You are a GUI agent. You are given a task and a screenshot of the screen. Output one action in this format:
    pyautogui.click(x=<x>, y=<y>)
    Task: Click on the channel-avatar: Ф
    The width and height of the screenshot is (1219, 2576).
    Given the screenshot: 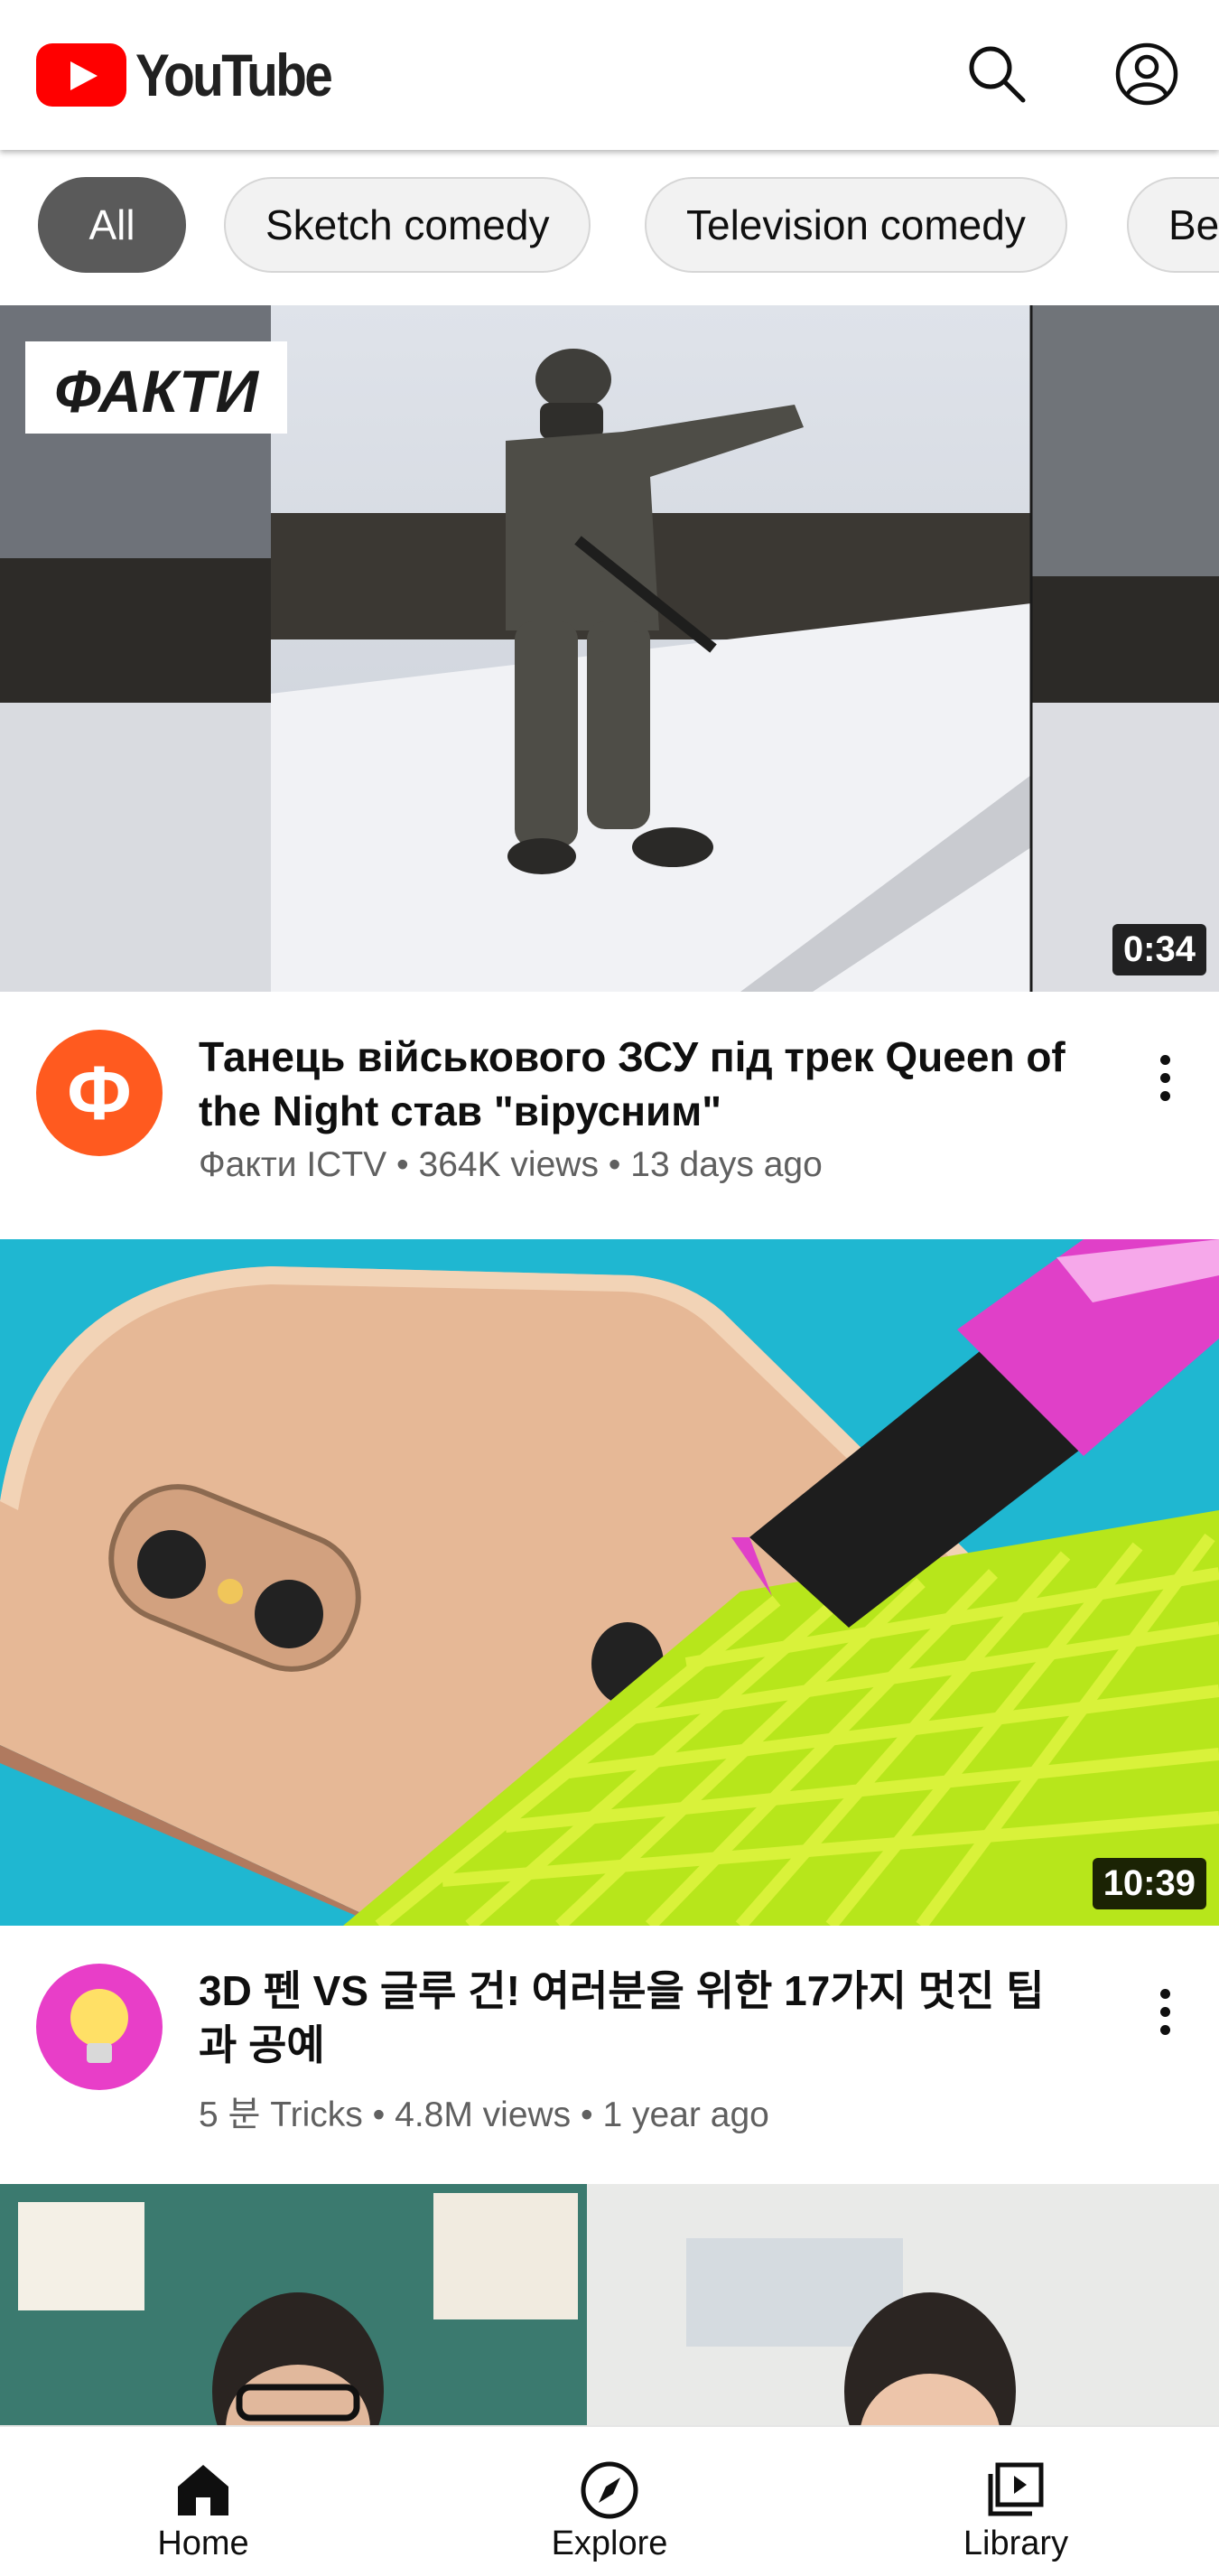 What is the action you would take?
    pyautogui.click(x=99, y=1093)
    